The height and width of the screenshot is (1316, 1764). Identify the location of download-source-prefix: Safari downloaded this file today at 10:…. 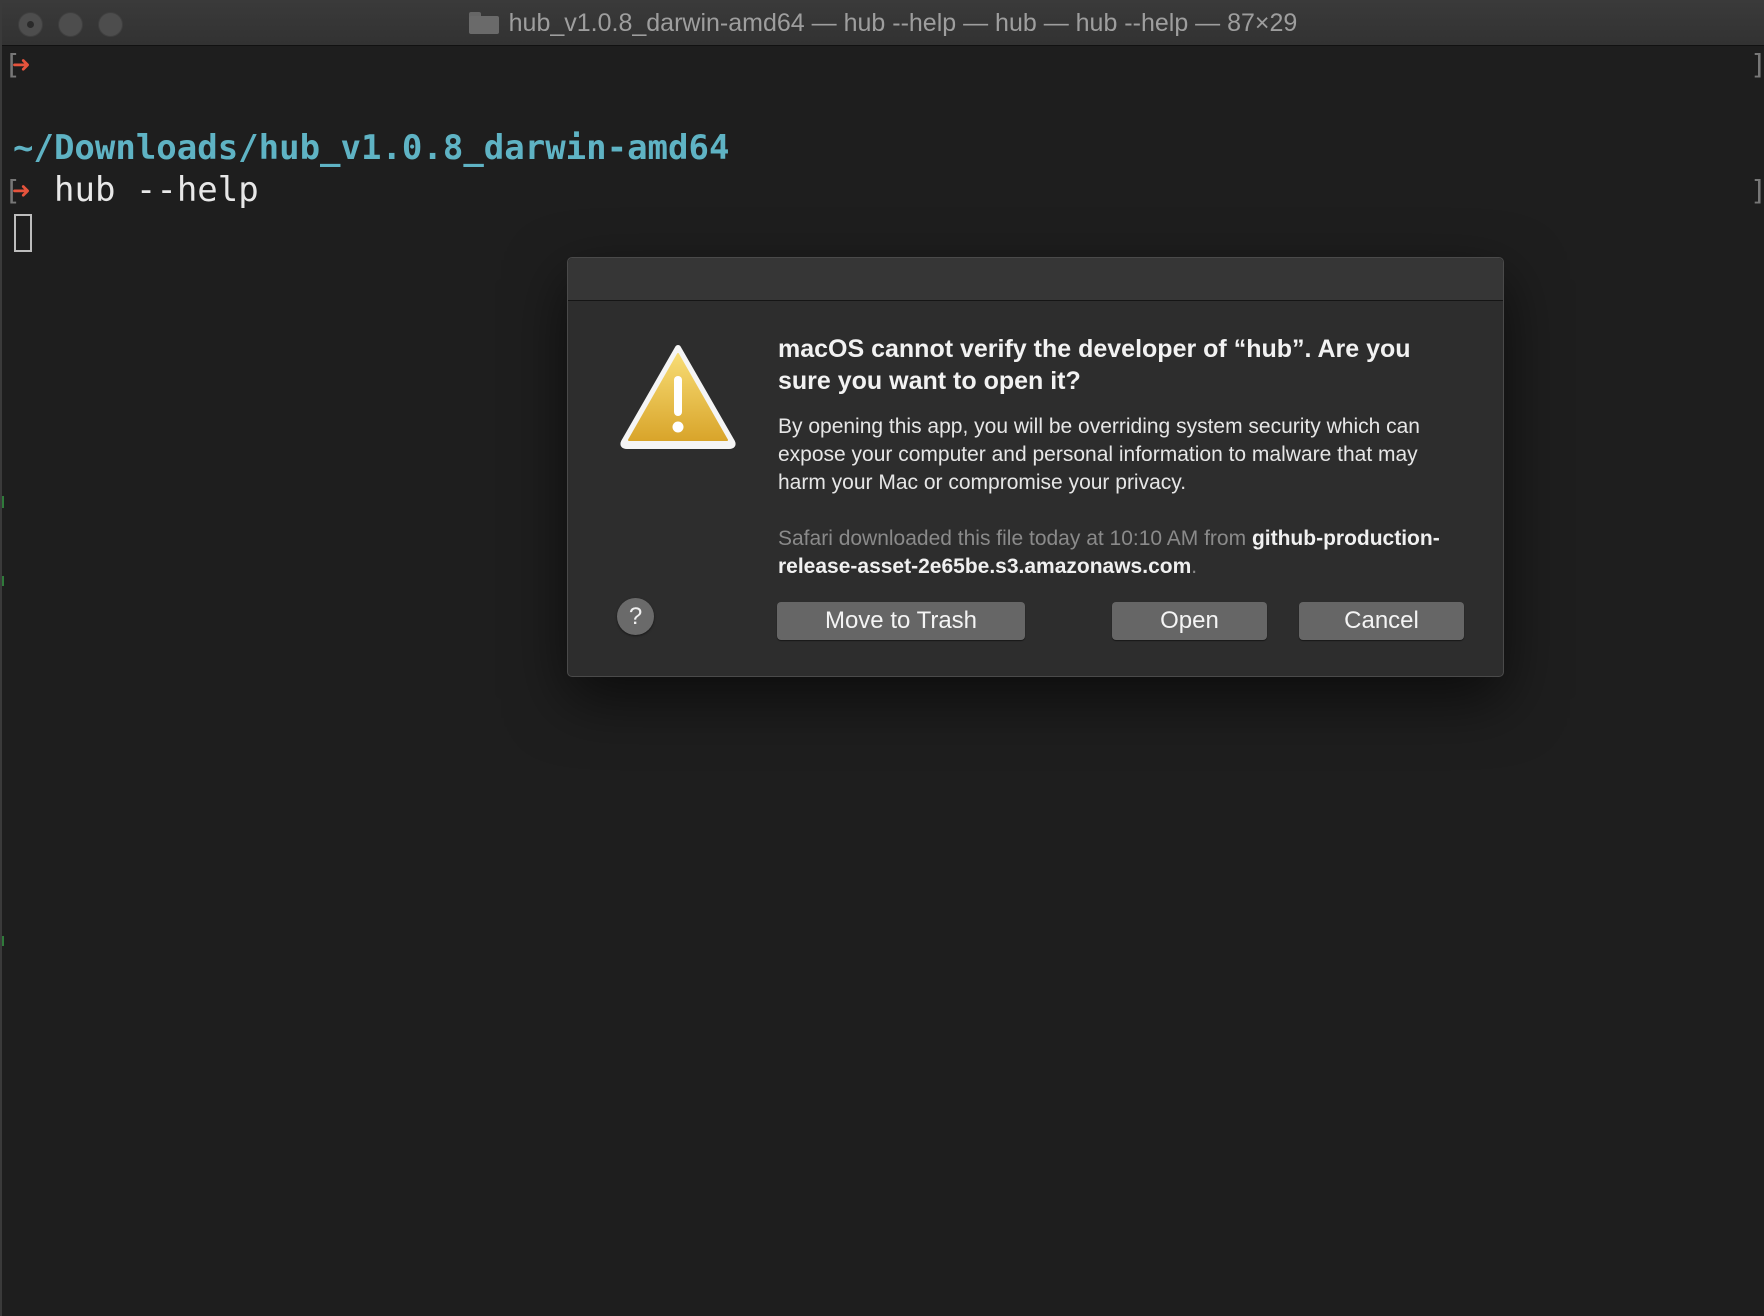
(1015, 538).